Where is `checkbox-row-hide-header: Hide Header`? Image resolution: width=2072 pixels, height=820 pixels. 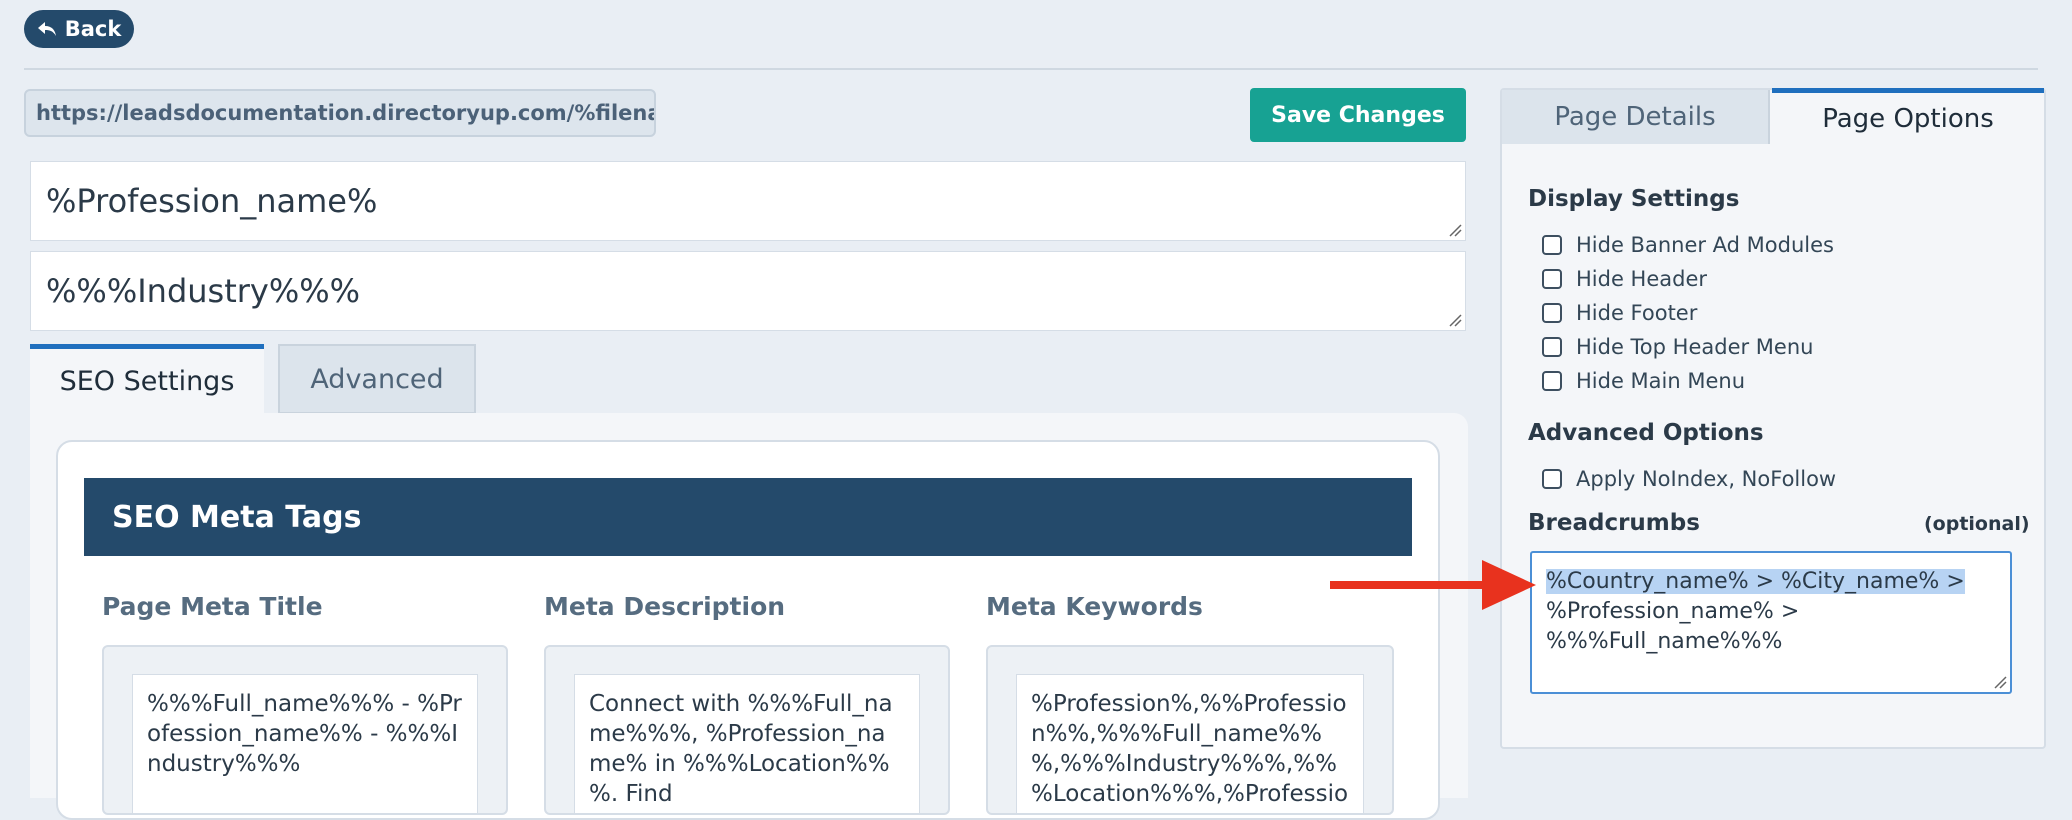 checkbox-row-hide-header: Hide Header is located at coordinates (1624, 279).